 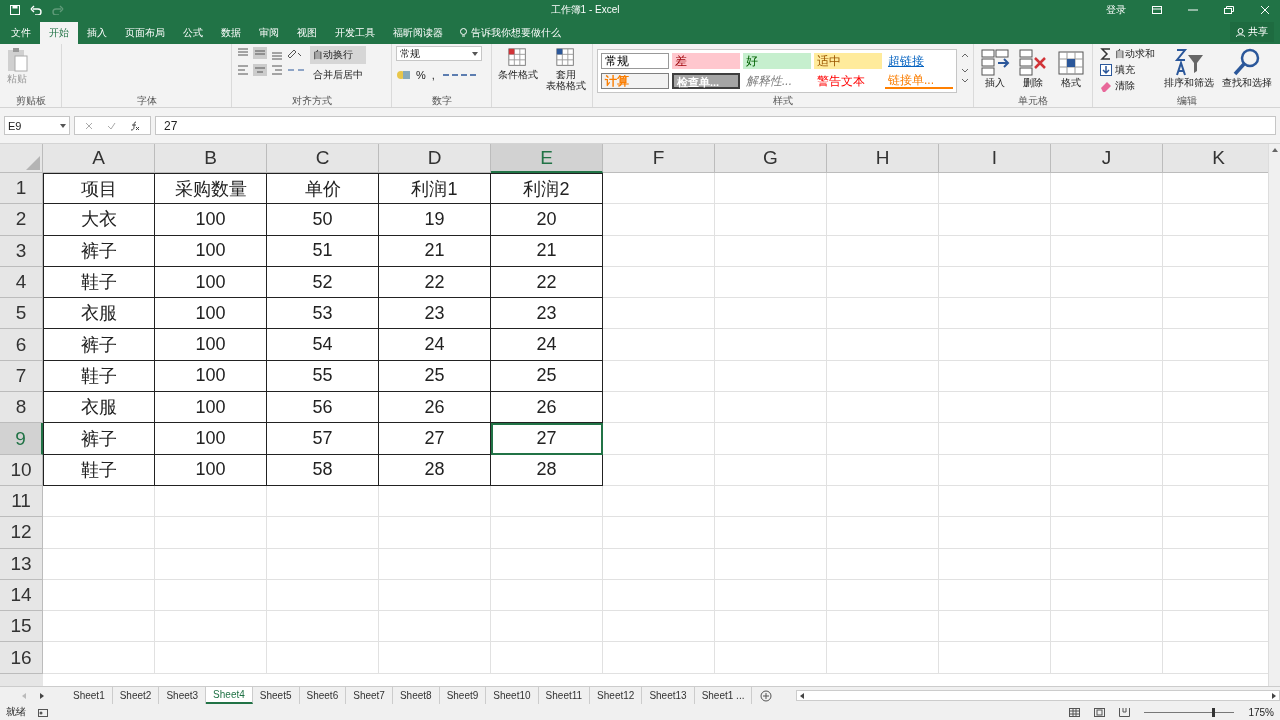 What do you see at coordinates (229, 695) in the screenshot?
I see `sheet-tab: Sheet4` at bounding box center [229, 695].